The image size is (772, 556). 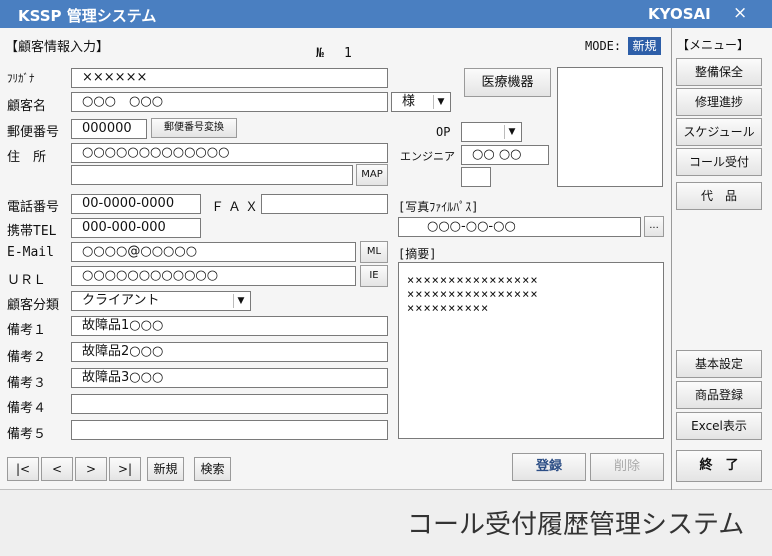 I want to click on note1-input: 故障品1○○○, so click(x=229, y=326).